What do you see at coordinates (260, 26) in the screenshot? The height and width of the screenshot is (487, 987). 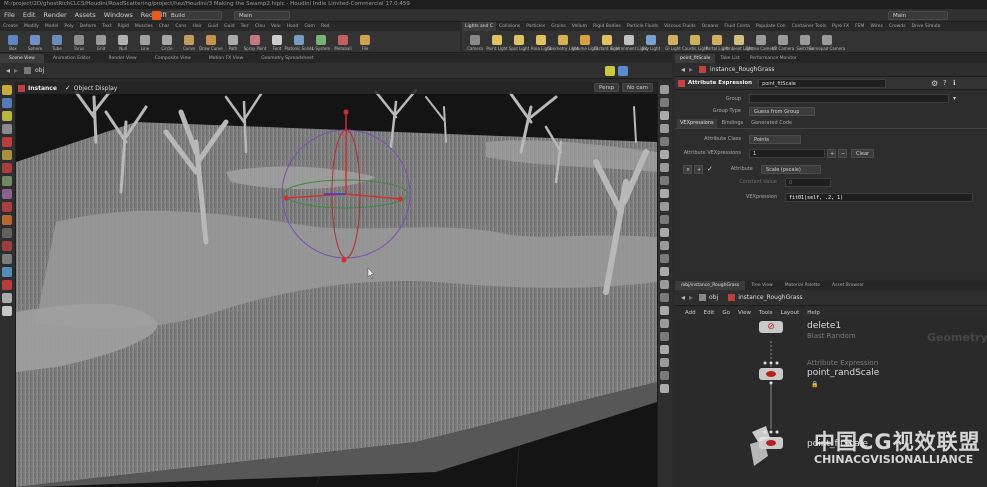 I see `shelf-tab: Clou` at bounding box center [260, 26].